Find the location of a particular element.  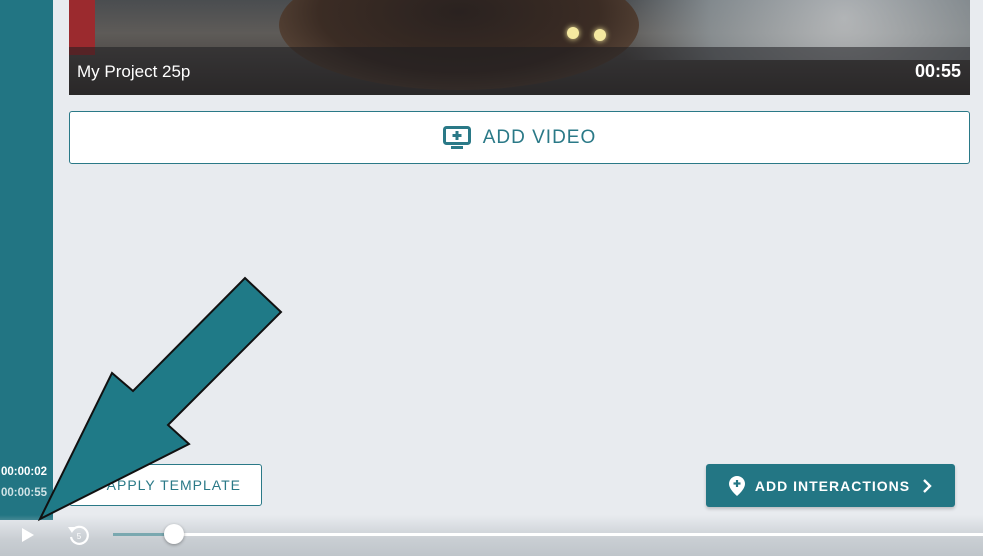

replay-icon: 5 is located at coordinates (79, 535).